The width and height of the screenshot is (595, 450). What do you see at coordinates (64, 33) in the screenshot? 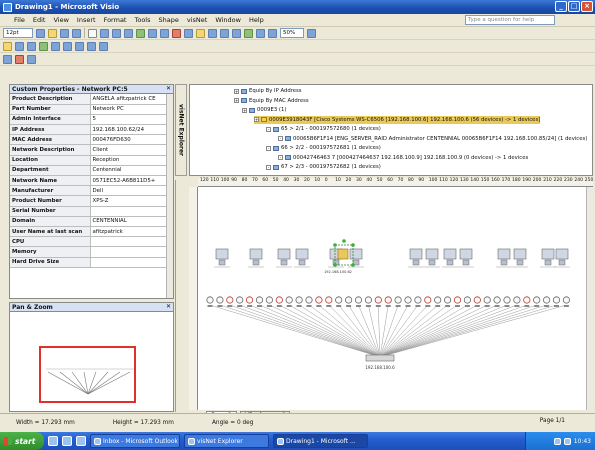
I see `align-icon` at bounding box center [64, 33].